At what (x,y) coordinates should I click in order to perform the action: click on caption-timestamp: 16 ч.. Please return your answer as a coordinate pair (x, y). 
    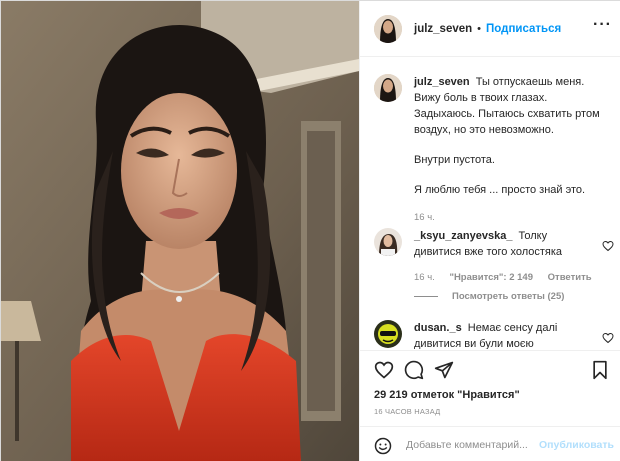
    Looking at the image, I should click on (514, 218).